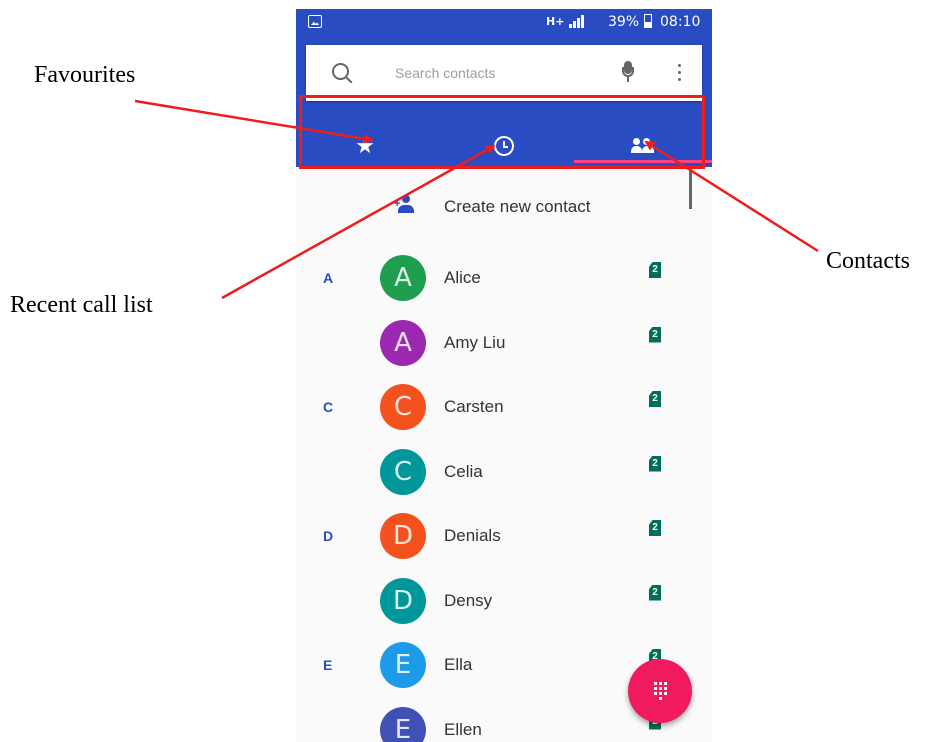 The height and width of the screenshot is (742, 935). What do you see at coordinates (81, 305) in the screenshot?
I see `recent-call-list-annotation: Recent call list` at bounding box center [81, 305].